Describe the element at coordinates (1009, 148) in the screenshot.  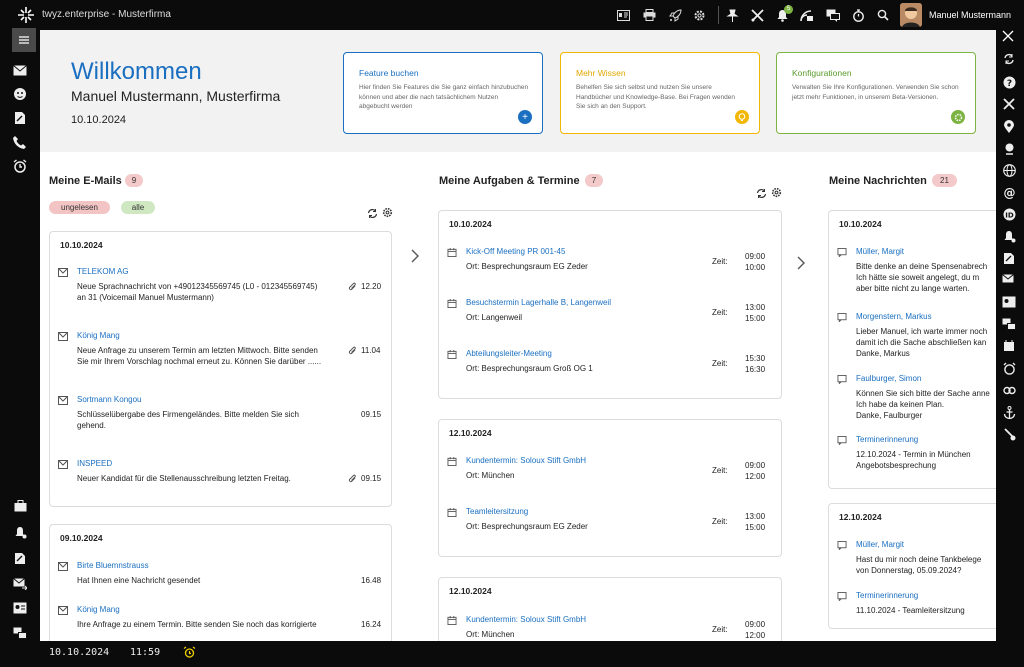
I see `support-icon` at that location.